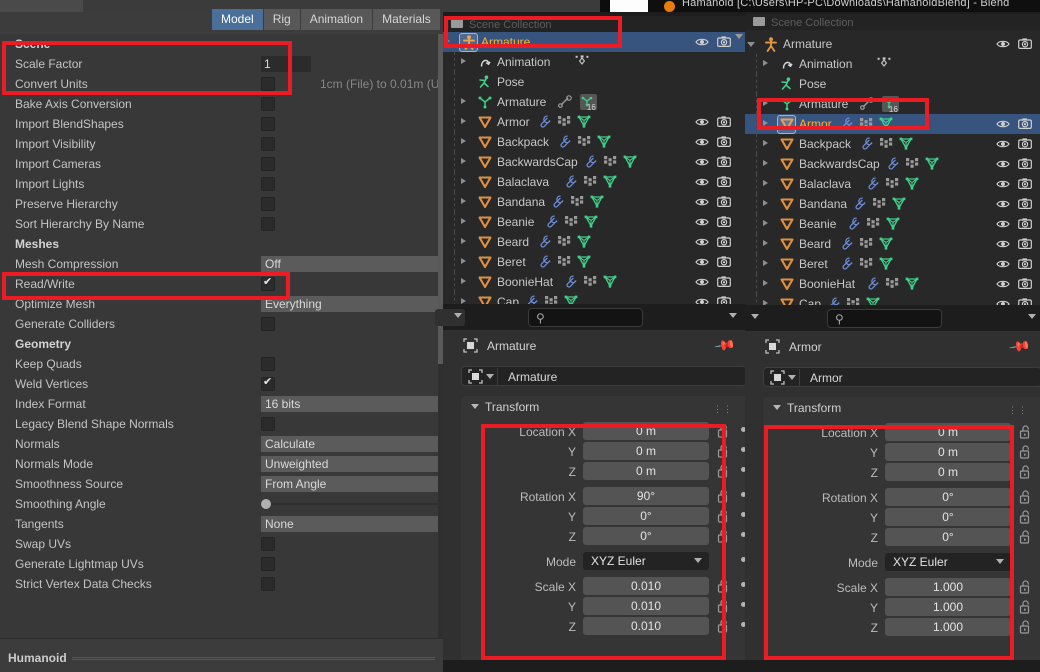 The height and width of the screenshot is (672, 1040). I want to click on enum-field: None, so click(352, 524).